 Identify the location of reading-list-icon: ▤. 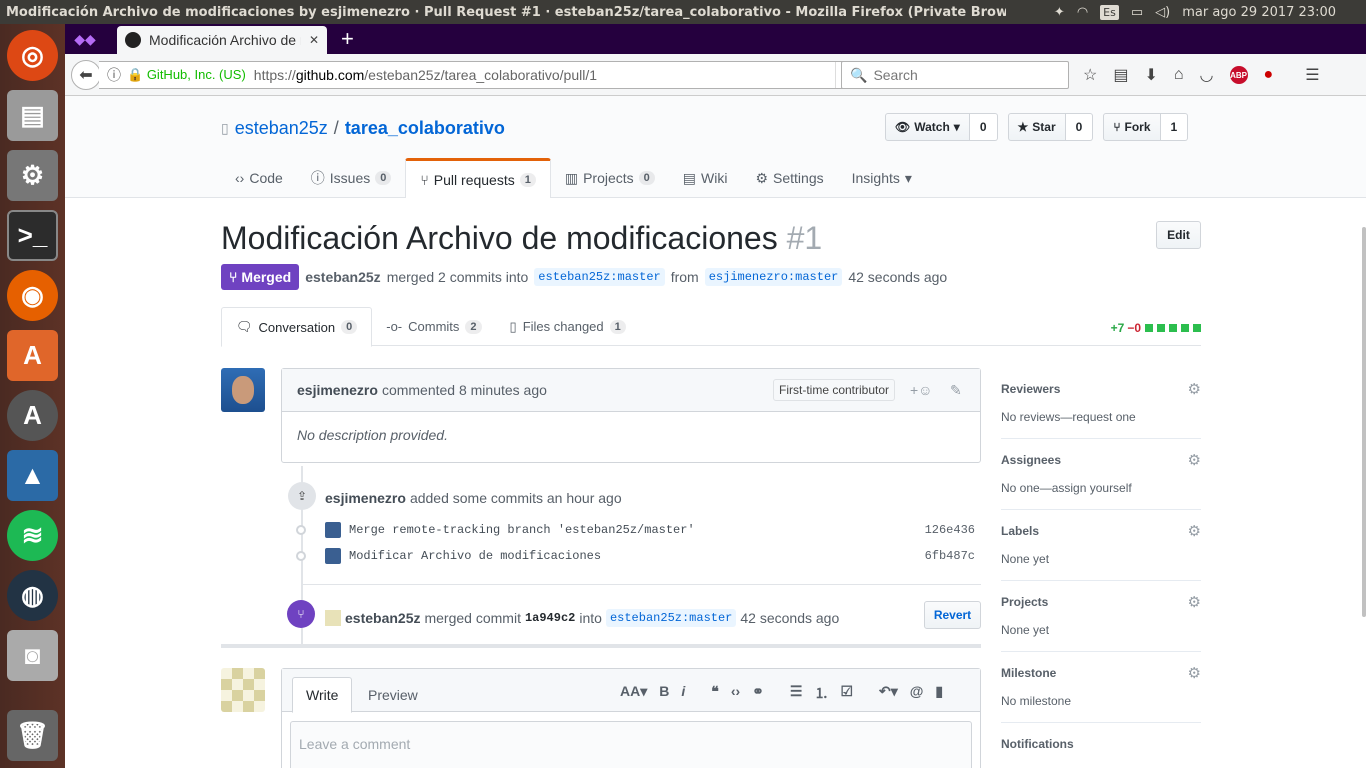
(1120, 75).